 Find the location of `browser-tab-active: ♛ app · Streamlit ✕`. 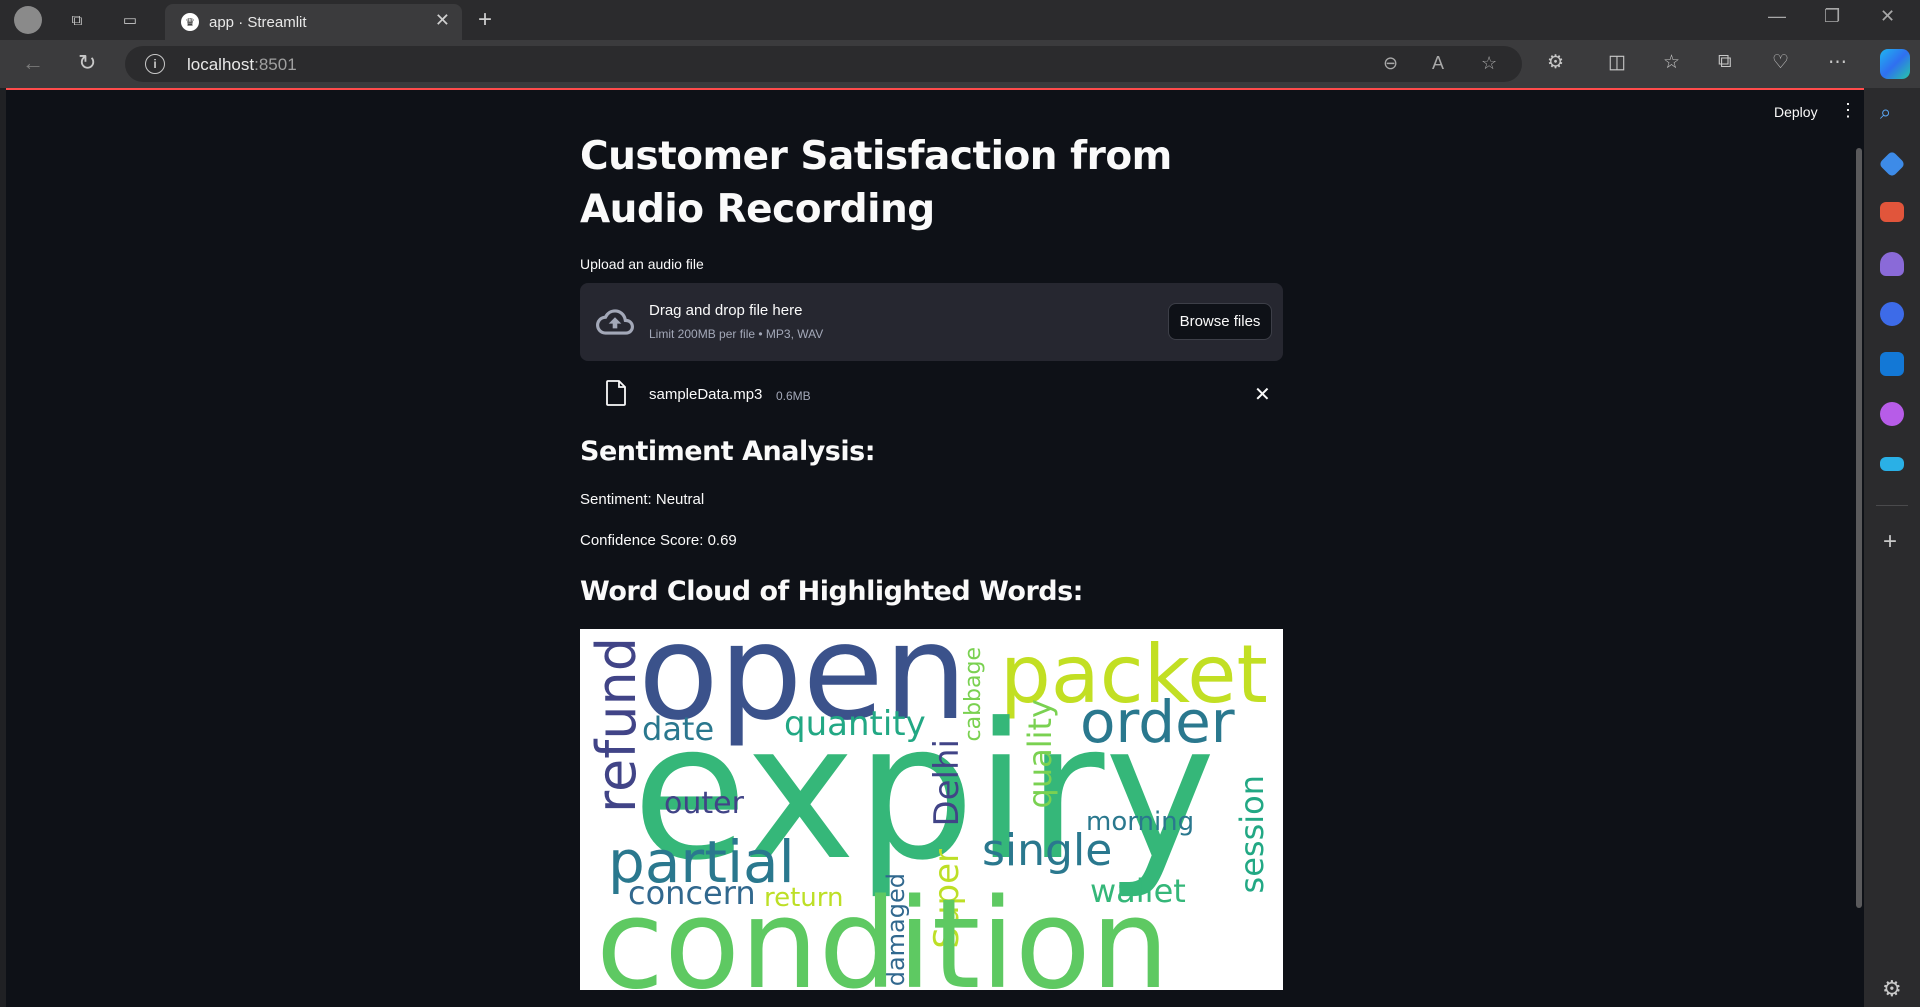

browser-tab-active: ♛ app · Streamlit ✕ is located at coordinates (313, 22).